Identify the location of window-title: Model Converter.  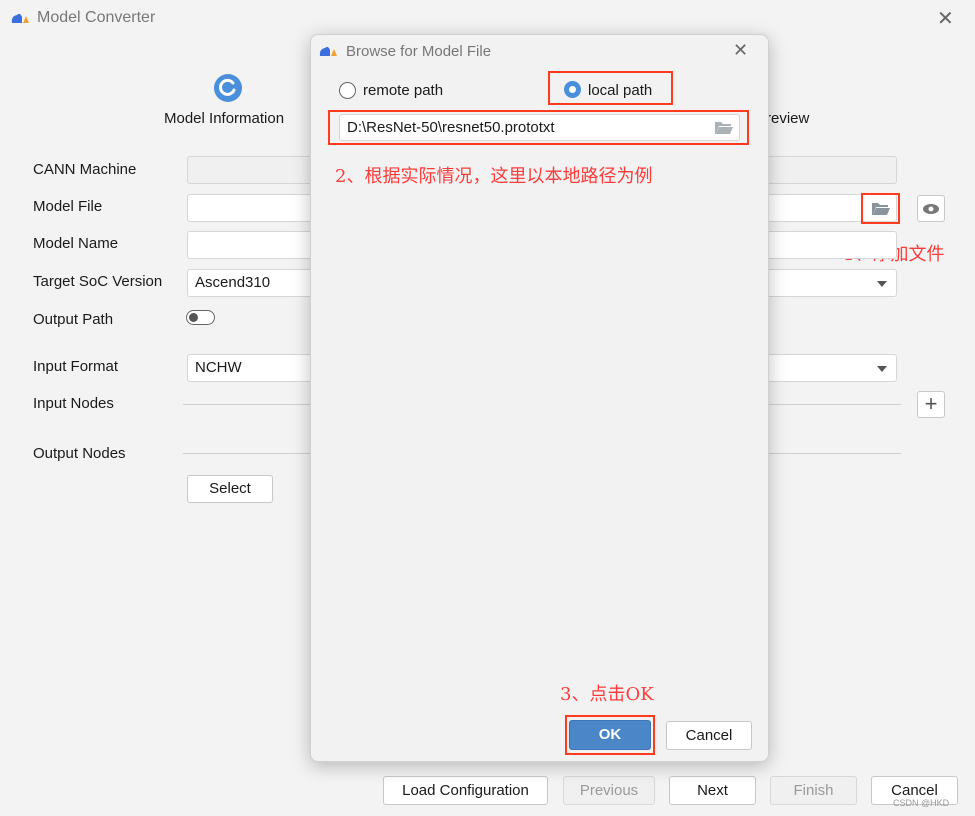
(96, 17).